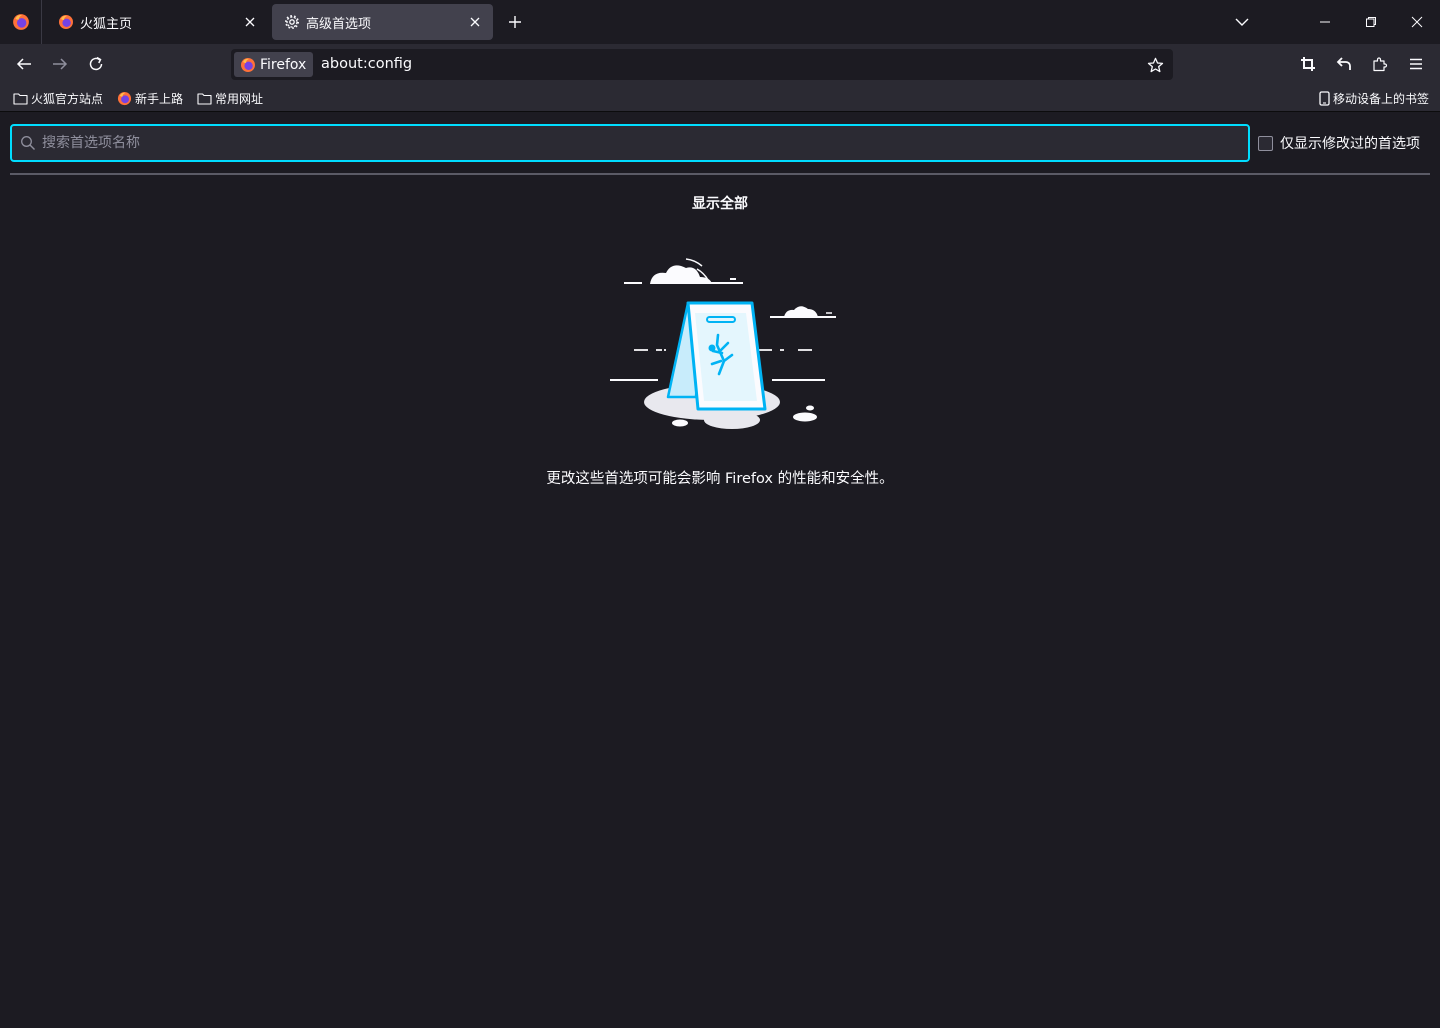 The image size is (1440, 1028). I want to click on minimize-icon, so click(1325, 22).